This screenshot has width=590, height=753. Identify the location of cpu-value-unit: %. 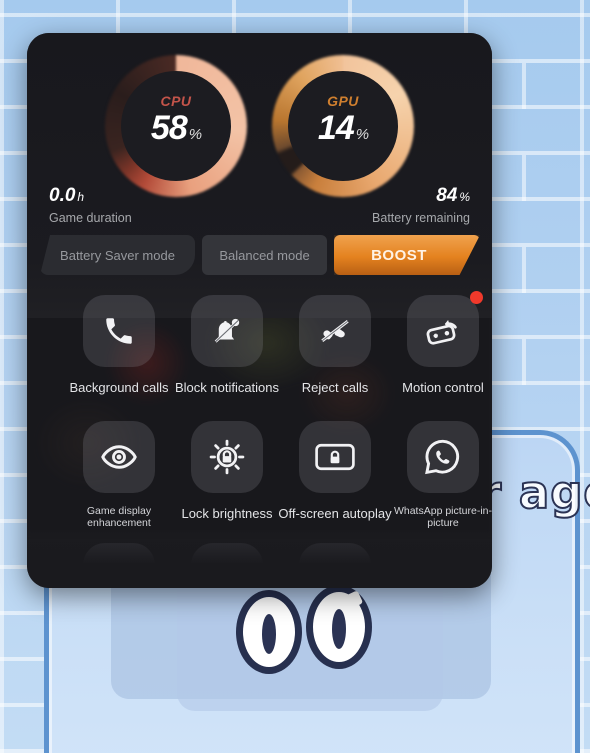
(195, 134).